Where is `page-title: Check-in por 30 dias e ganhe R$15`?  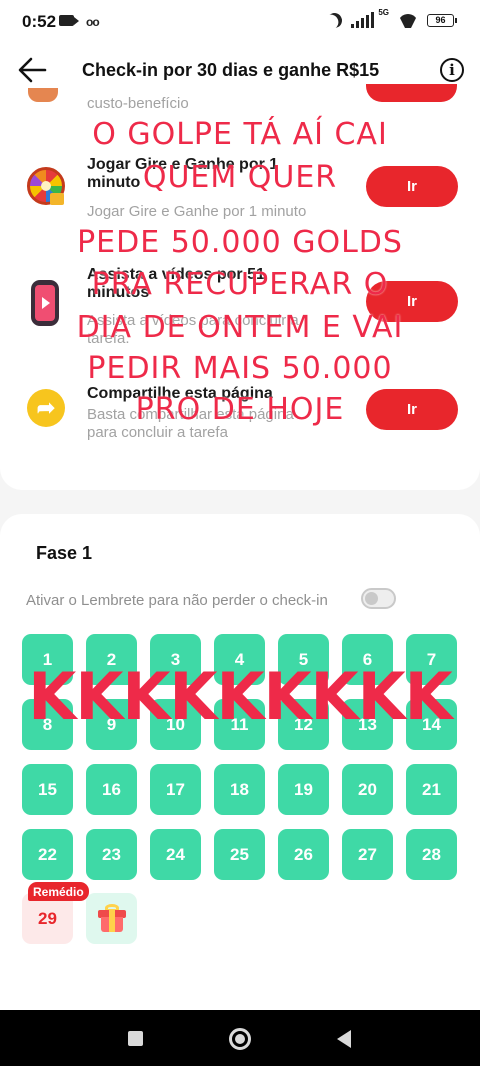
page-title: Check-in por 30 dias e ganhe R$15 is located at coordinates (231, 70).